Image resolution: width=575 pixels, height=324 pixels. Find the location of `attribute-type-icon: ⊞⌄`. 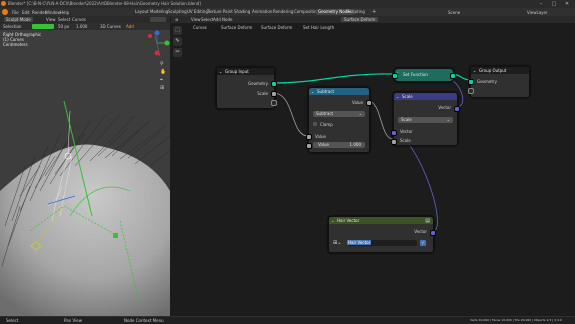

attribute-type-icon: ⊞⌄ is located at coordinates (337, 243).